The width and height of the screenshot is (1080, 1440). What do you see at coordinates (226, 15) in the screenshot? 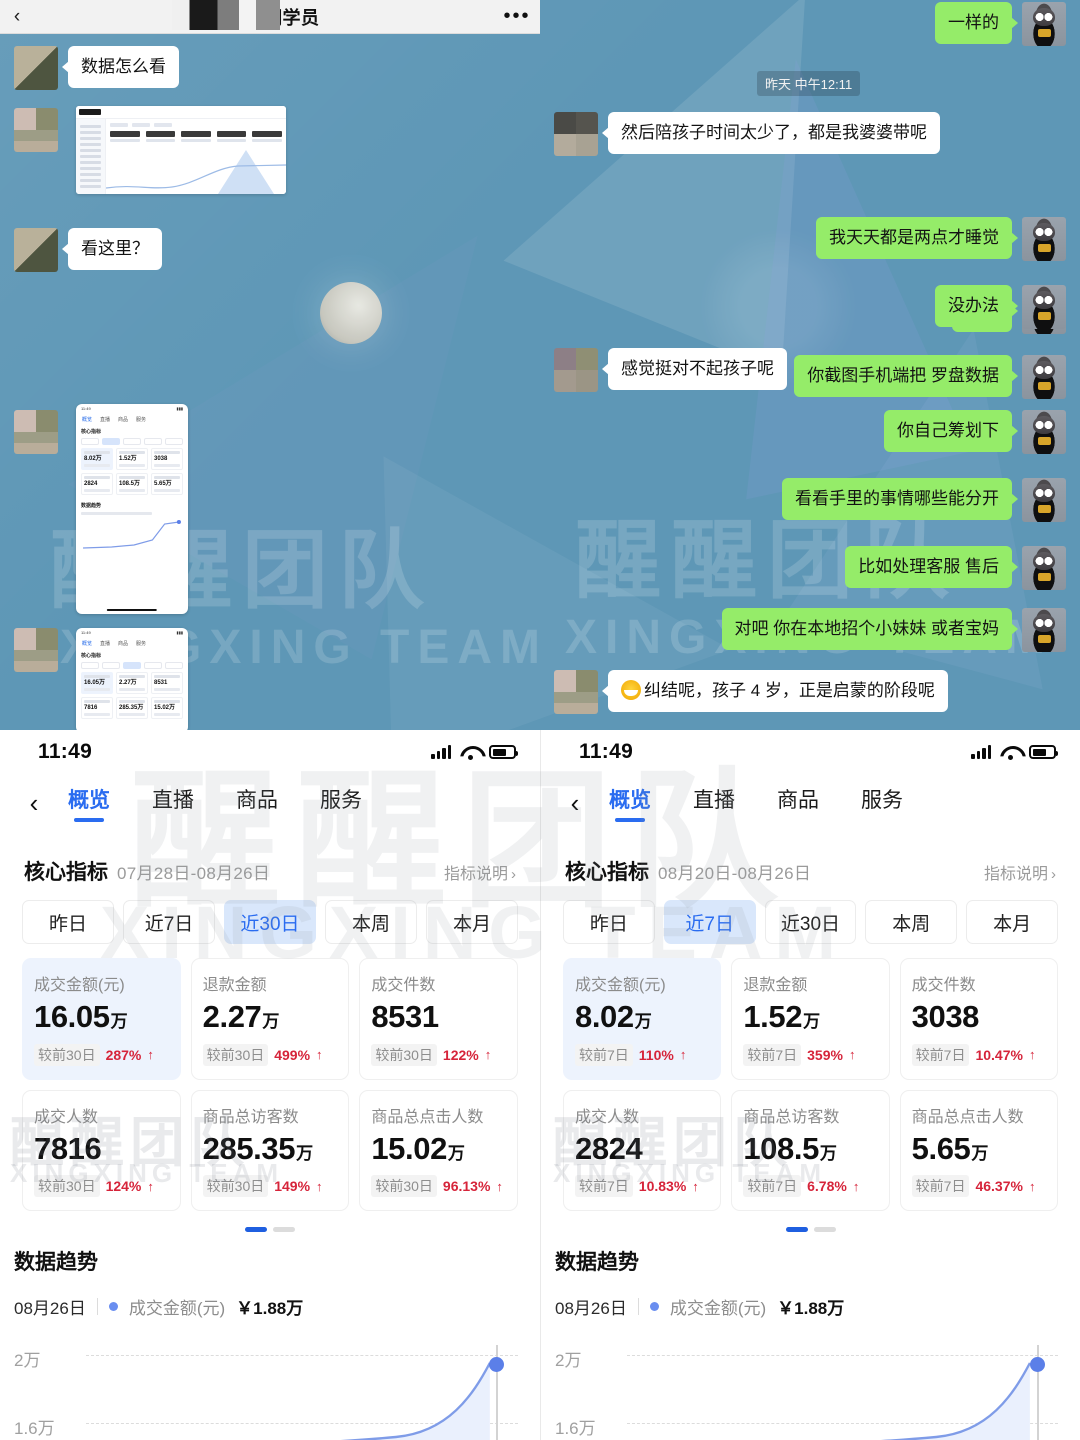
I see `redacted-title-mosaic` at bounding box center [226, 15].